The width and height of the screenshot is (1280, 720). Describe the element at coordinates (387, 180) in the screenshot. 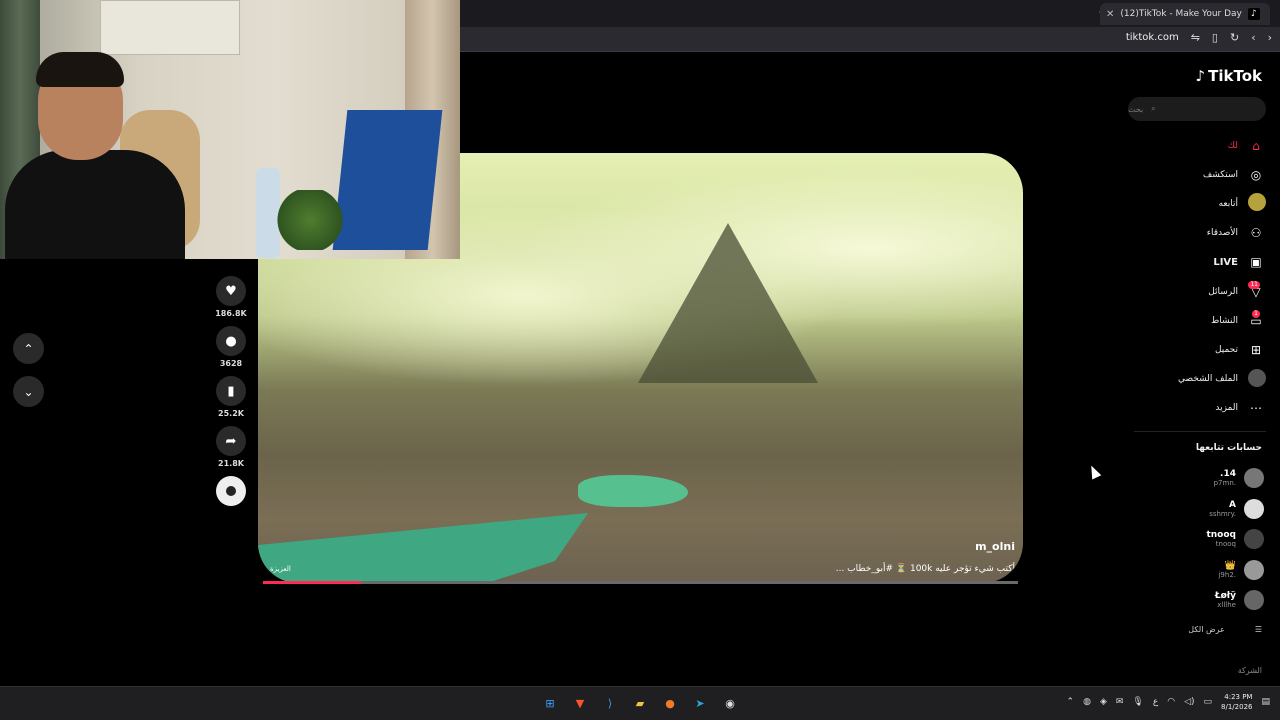

I see `webcam-bag` at that location.